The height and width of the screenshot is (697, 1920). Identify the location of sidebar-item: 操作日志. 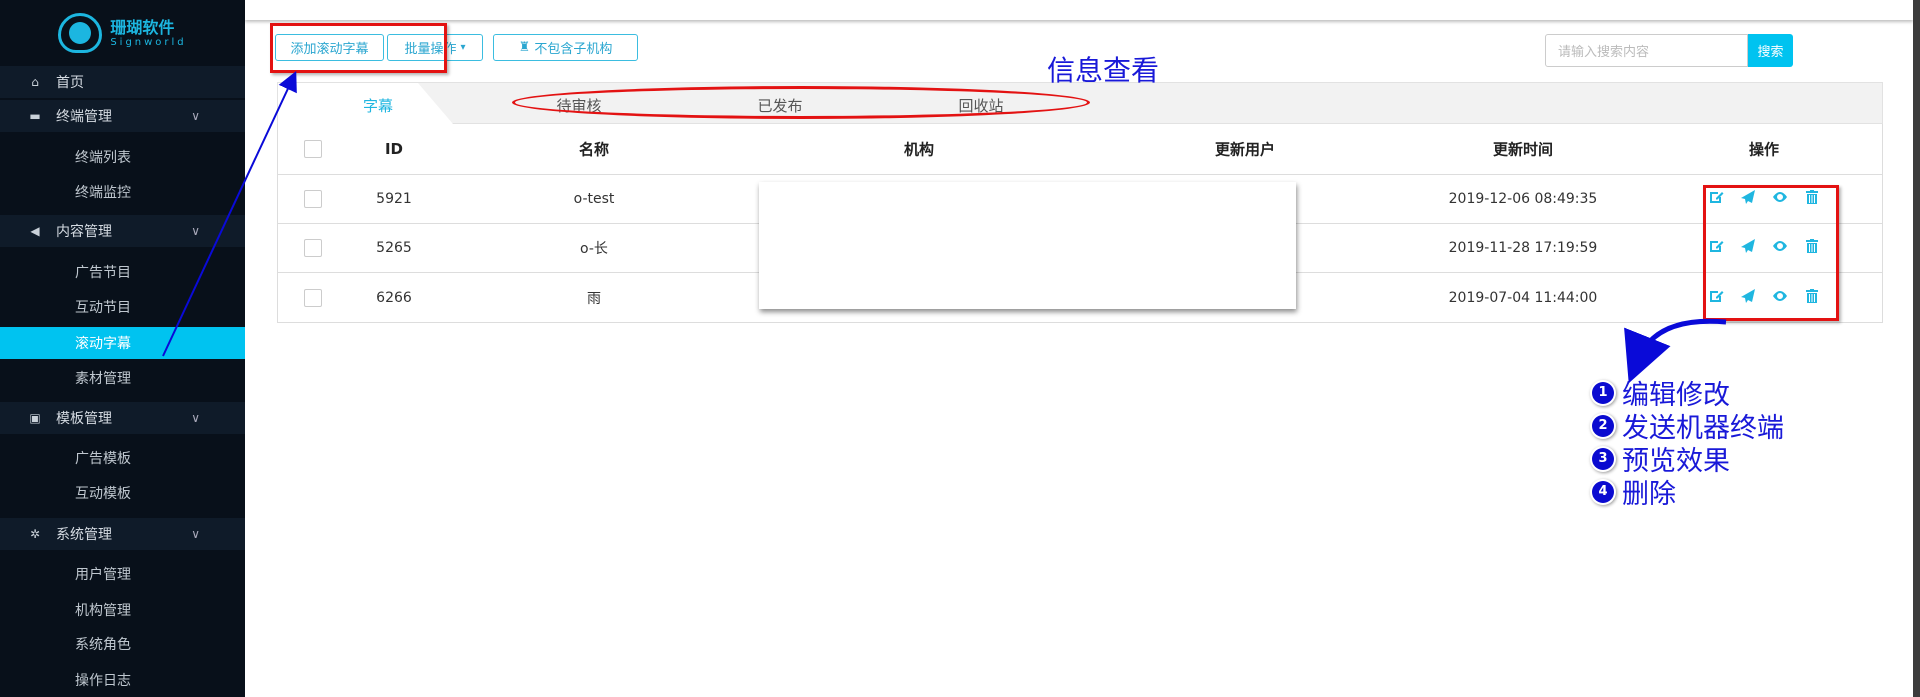
(122, 680).